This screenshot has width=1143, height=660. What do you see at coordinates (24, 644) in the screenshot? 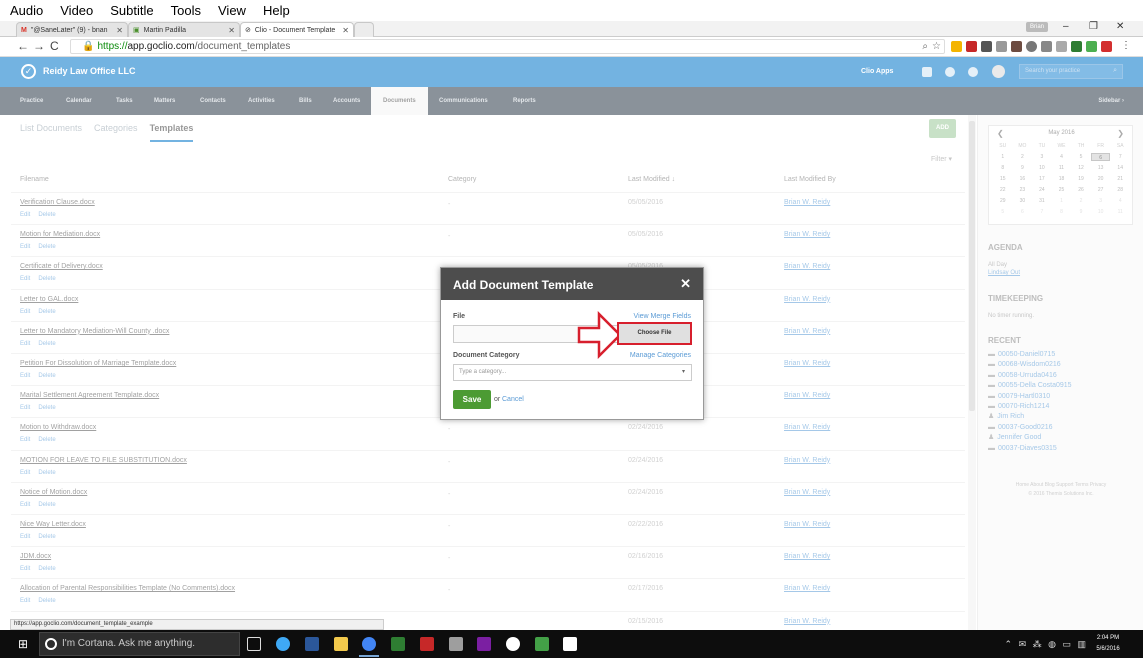
I see `windows-start-icon: ⊞` at bounding box center [24, 644].